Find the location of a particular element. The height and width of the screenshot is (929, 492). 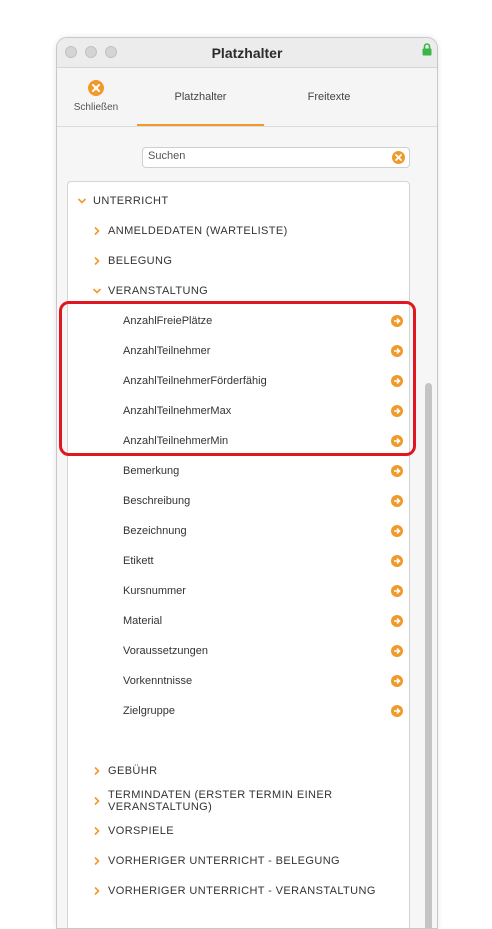

toolbar: Schließen Platzhalter Freitexte is located at coordinates (247, 97).